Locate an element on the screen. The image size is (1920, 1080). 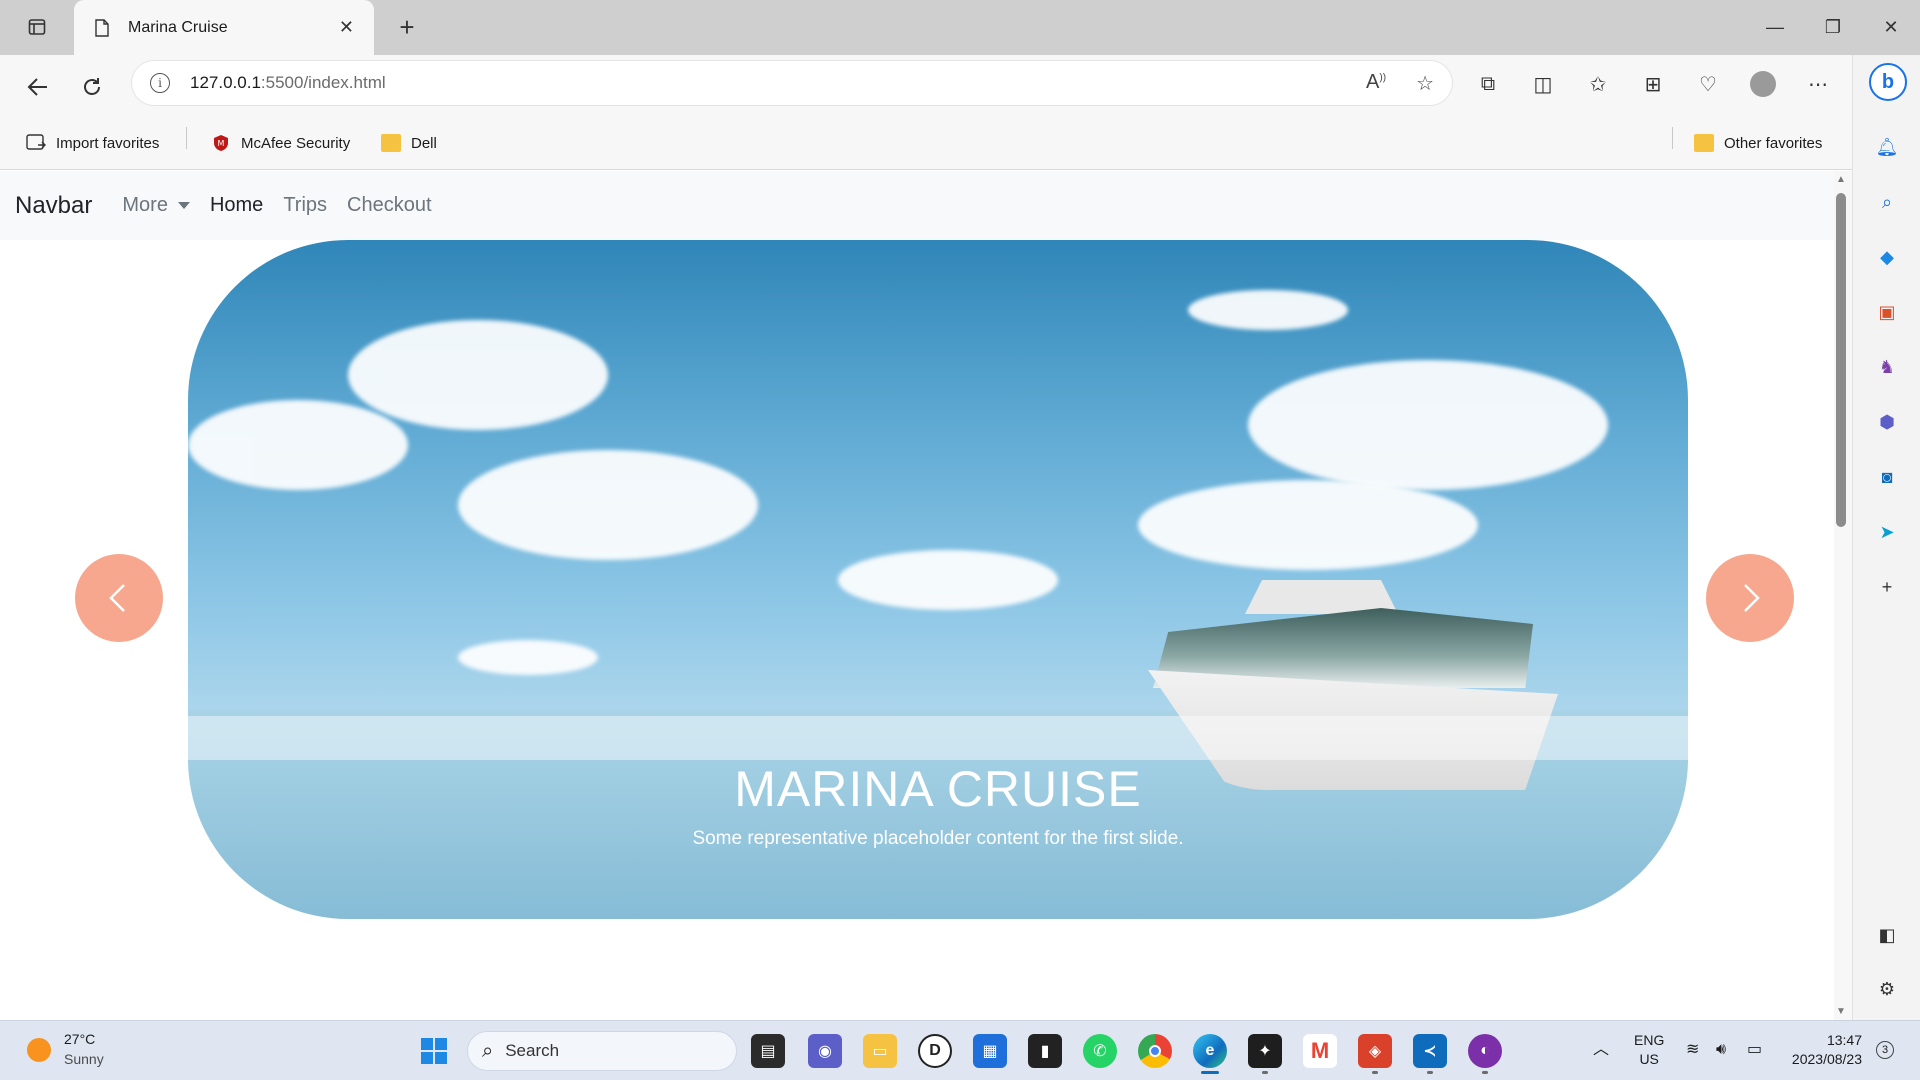
favorite-dell-folder: Dell is located at coordinates (409, 143).